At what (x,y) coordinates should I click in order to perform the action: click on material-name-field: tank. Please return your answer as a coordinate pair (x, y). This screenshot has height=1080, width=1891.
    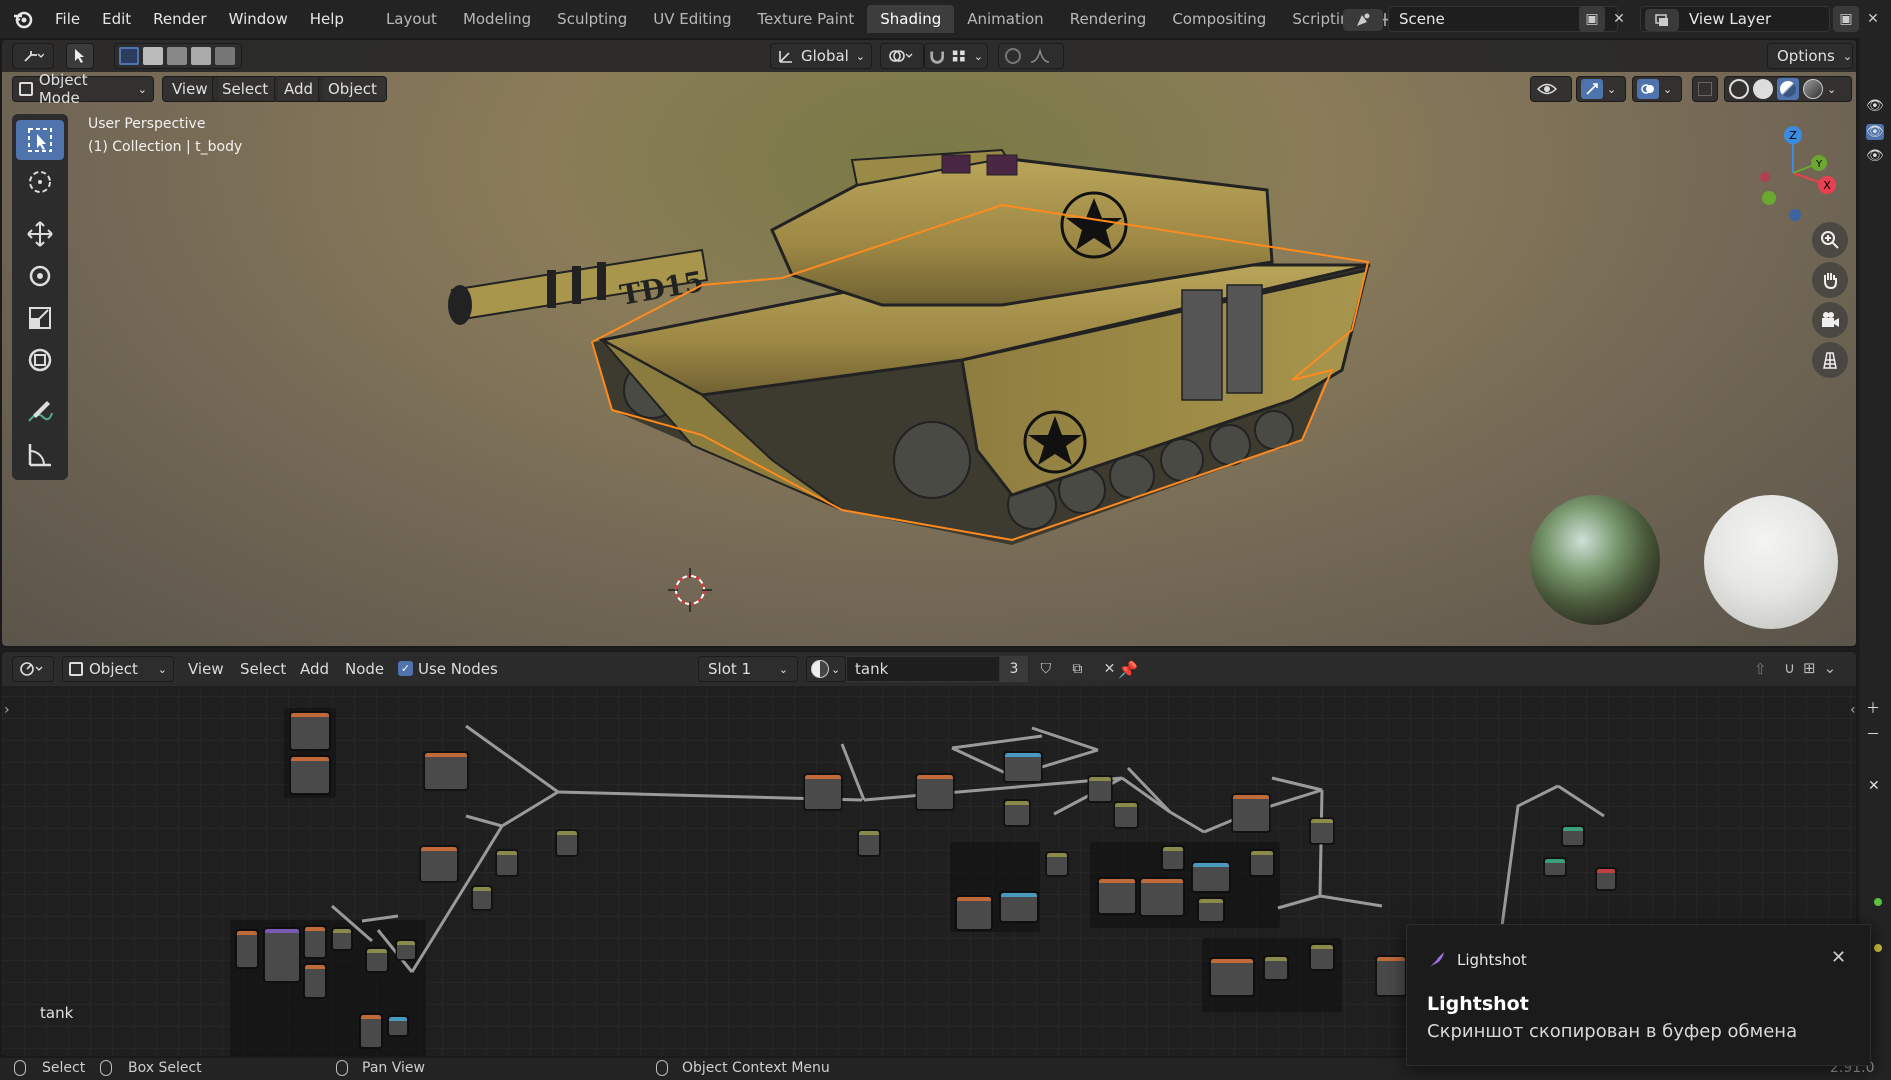
    Looking at the image, I should click on (923, 669).